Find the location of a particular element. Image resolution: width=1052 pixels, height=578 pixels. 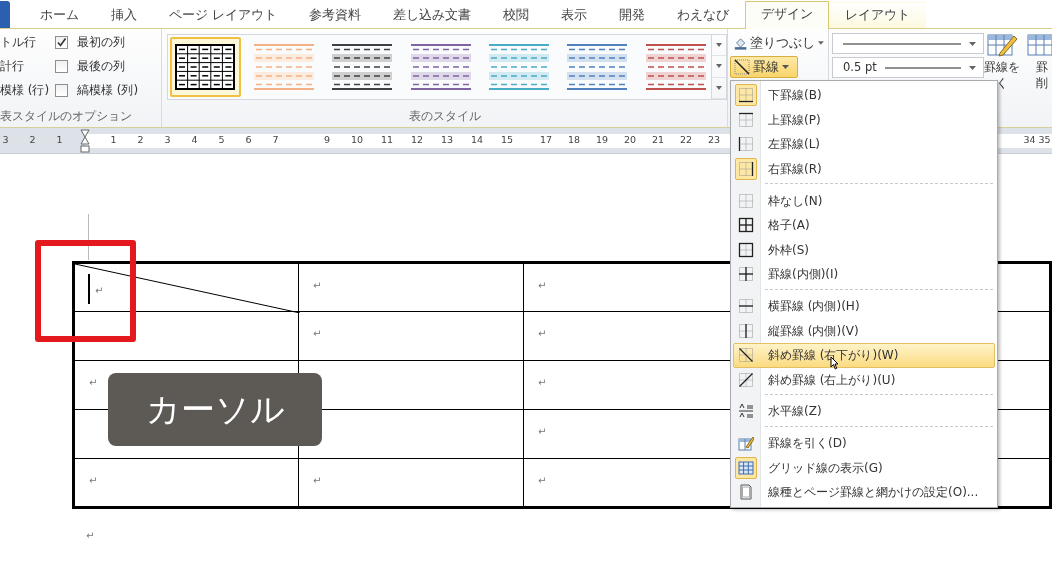

caption-label: カーソル is located at coordinates (215, 409).